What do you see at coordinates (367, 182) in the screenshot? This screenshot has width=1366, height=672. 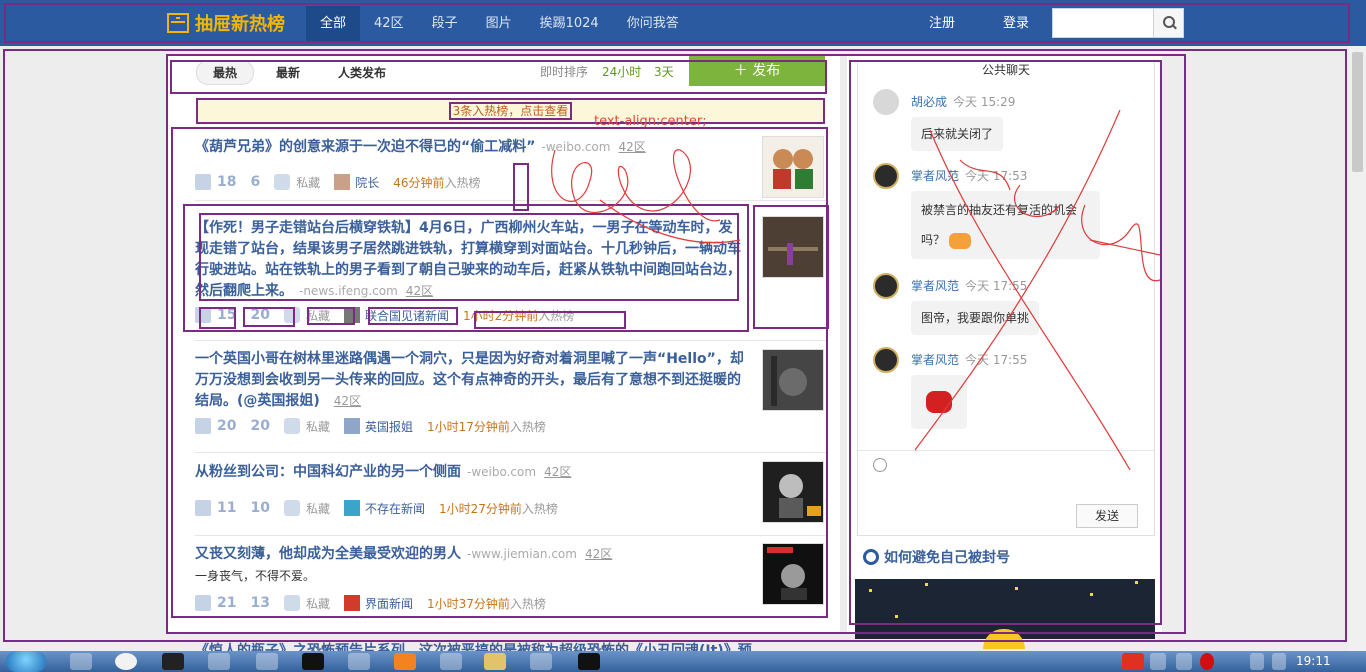 I see `author-name: 院长` at bounding box center [367, 182].